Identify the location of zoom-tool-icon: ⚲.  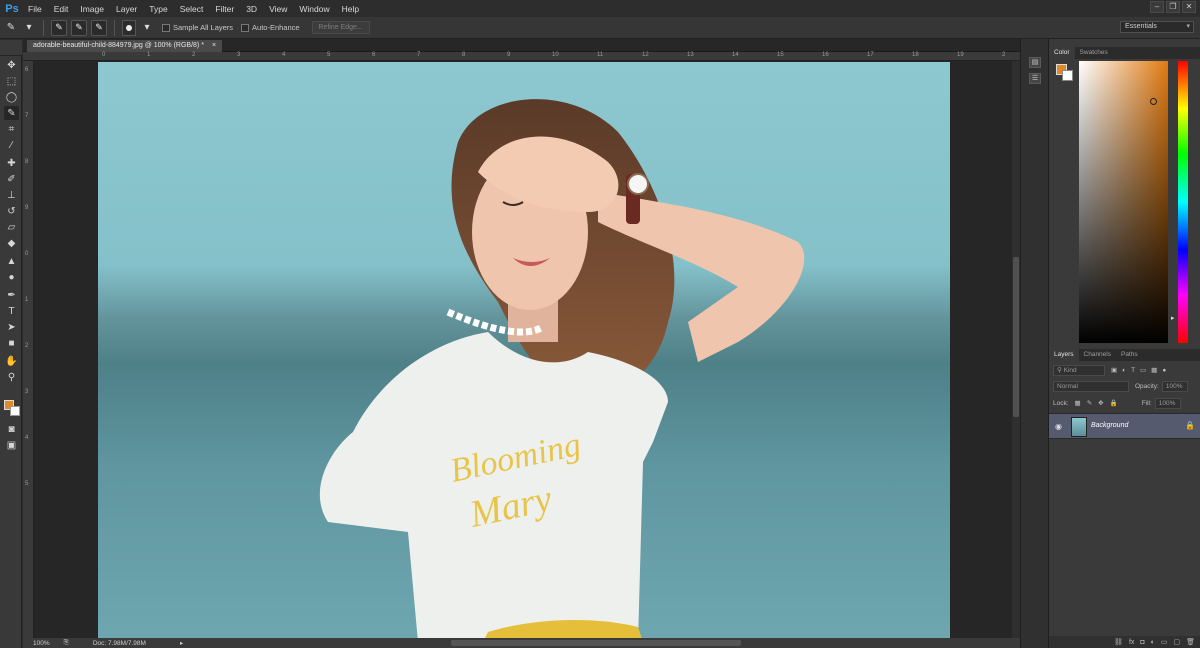
(11, 377).